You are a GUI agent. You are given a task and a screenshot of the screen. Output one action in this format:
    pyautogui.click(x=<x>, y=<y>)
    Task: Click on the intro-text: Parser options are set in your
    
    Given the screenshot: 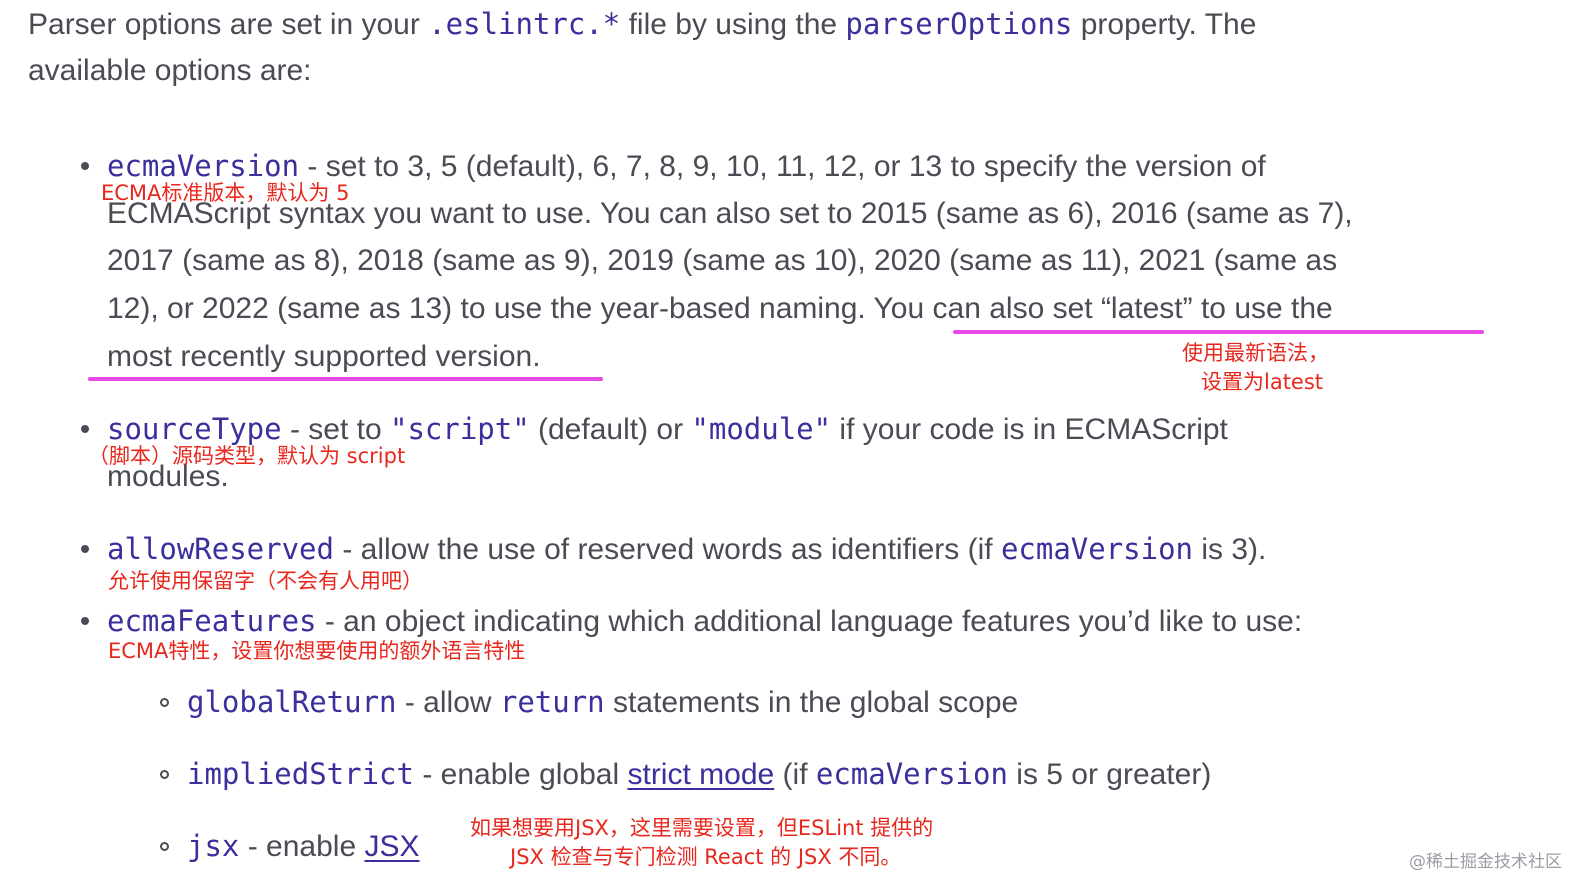 What is the action you would take?
    pyautogui.click(x=228, y=24)
    